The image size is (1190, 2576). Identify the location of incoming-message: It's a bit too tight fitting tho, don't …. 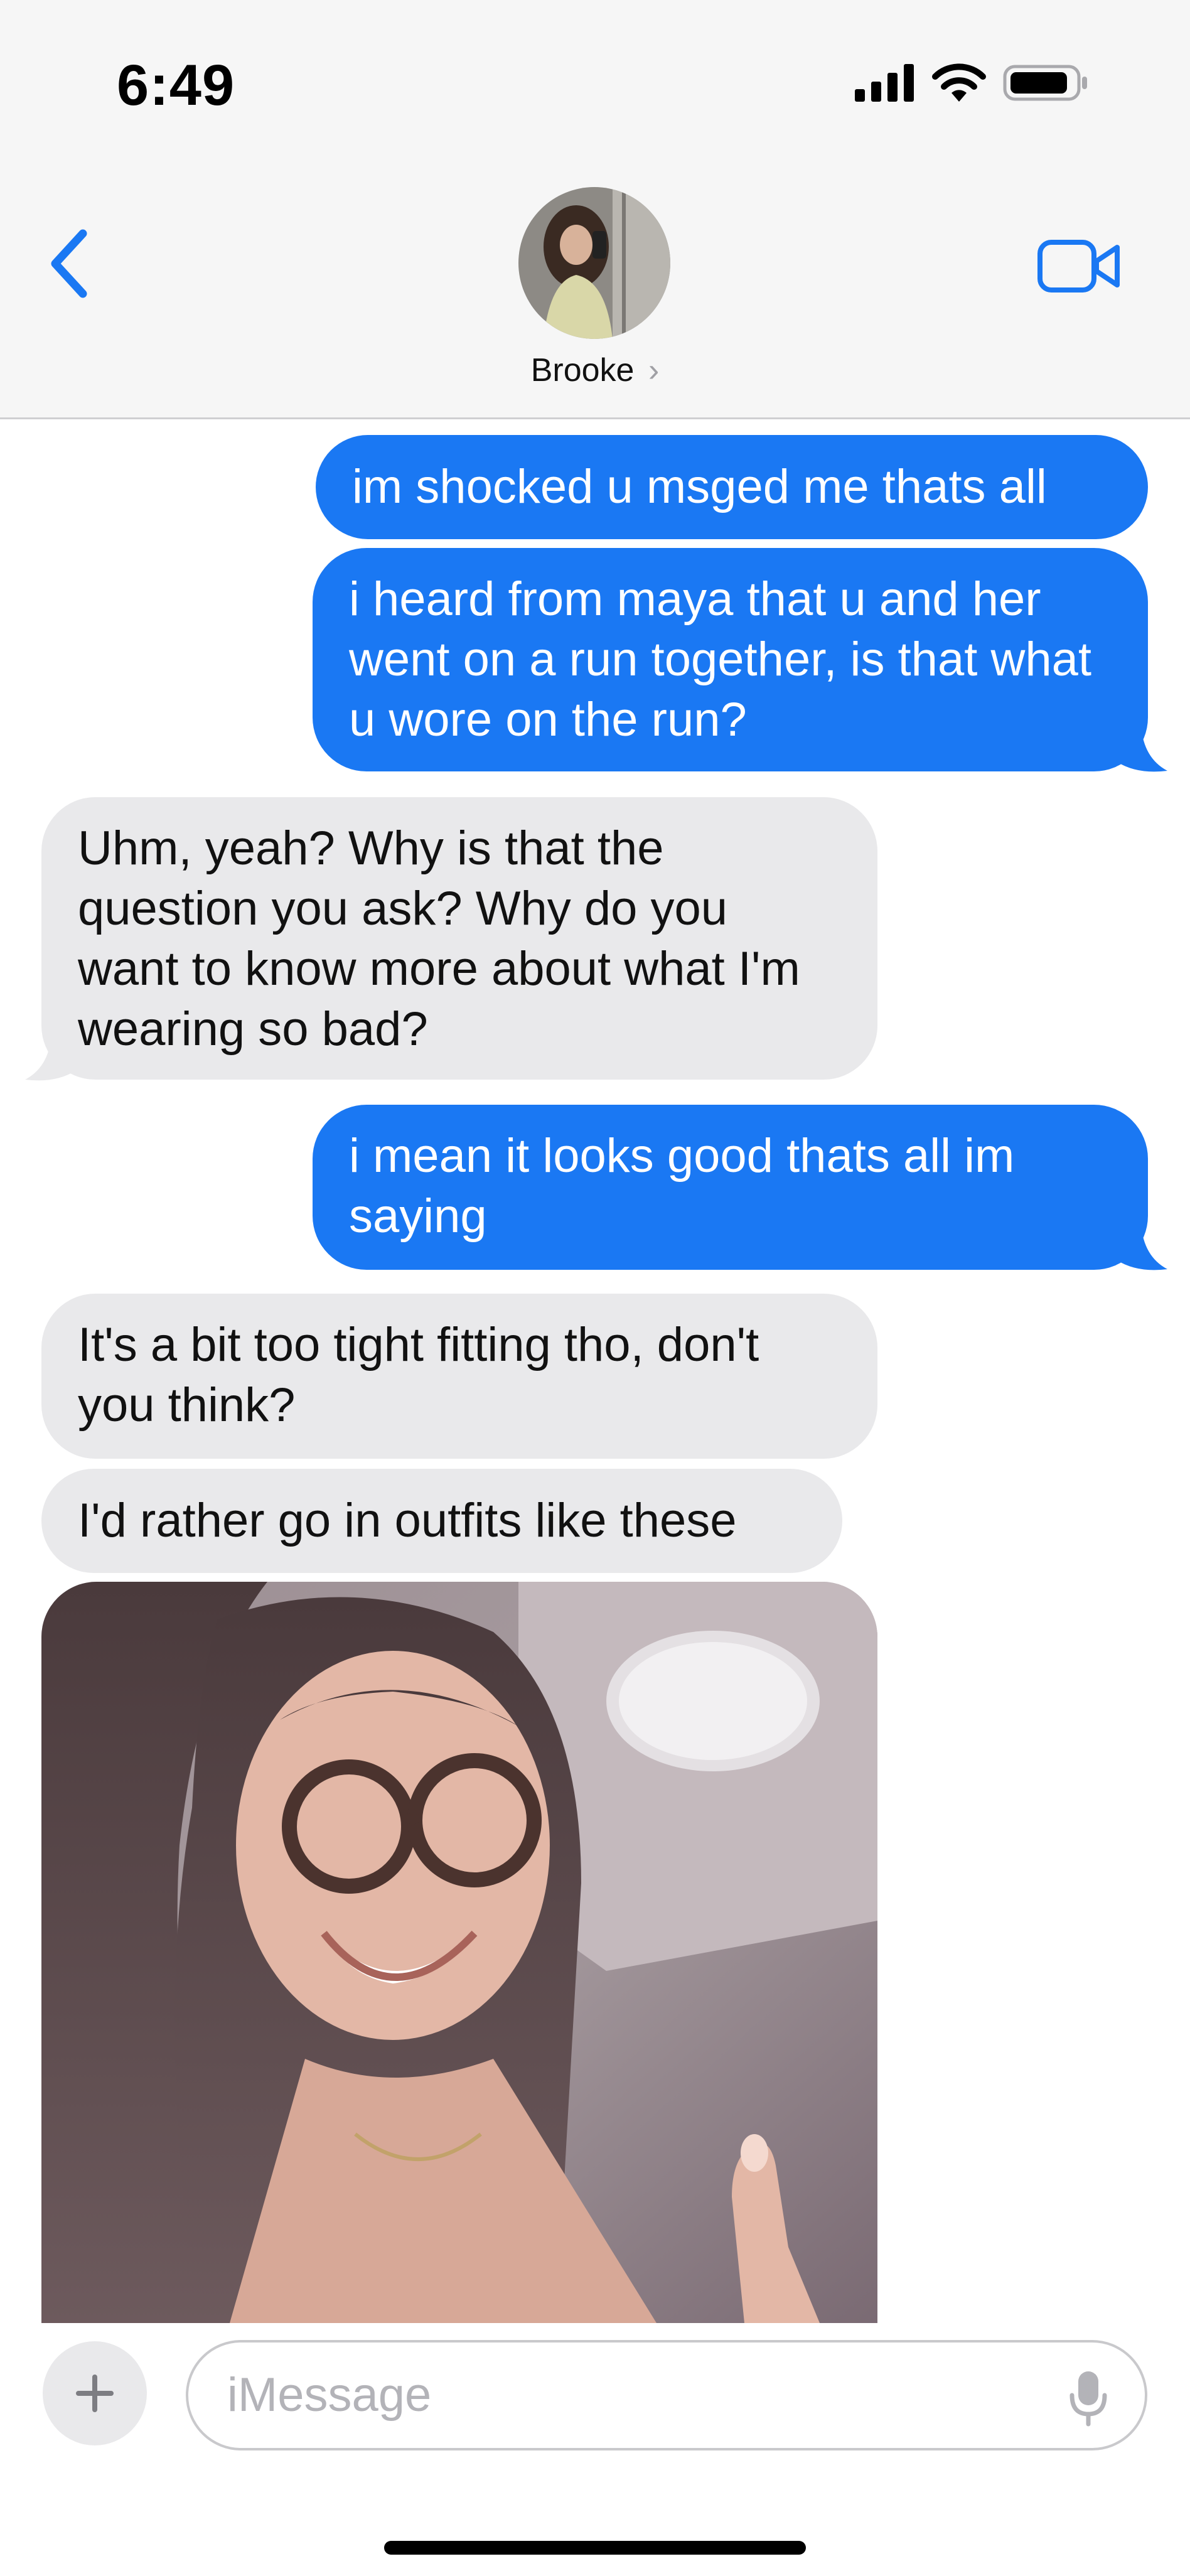
(459, 1376).